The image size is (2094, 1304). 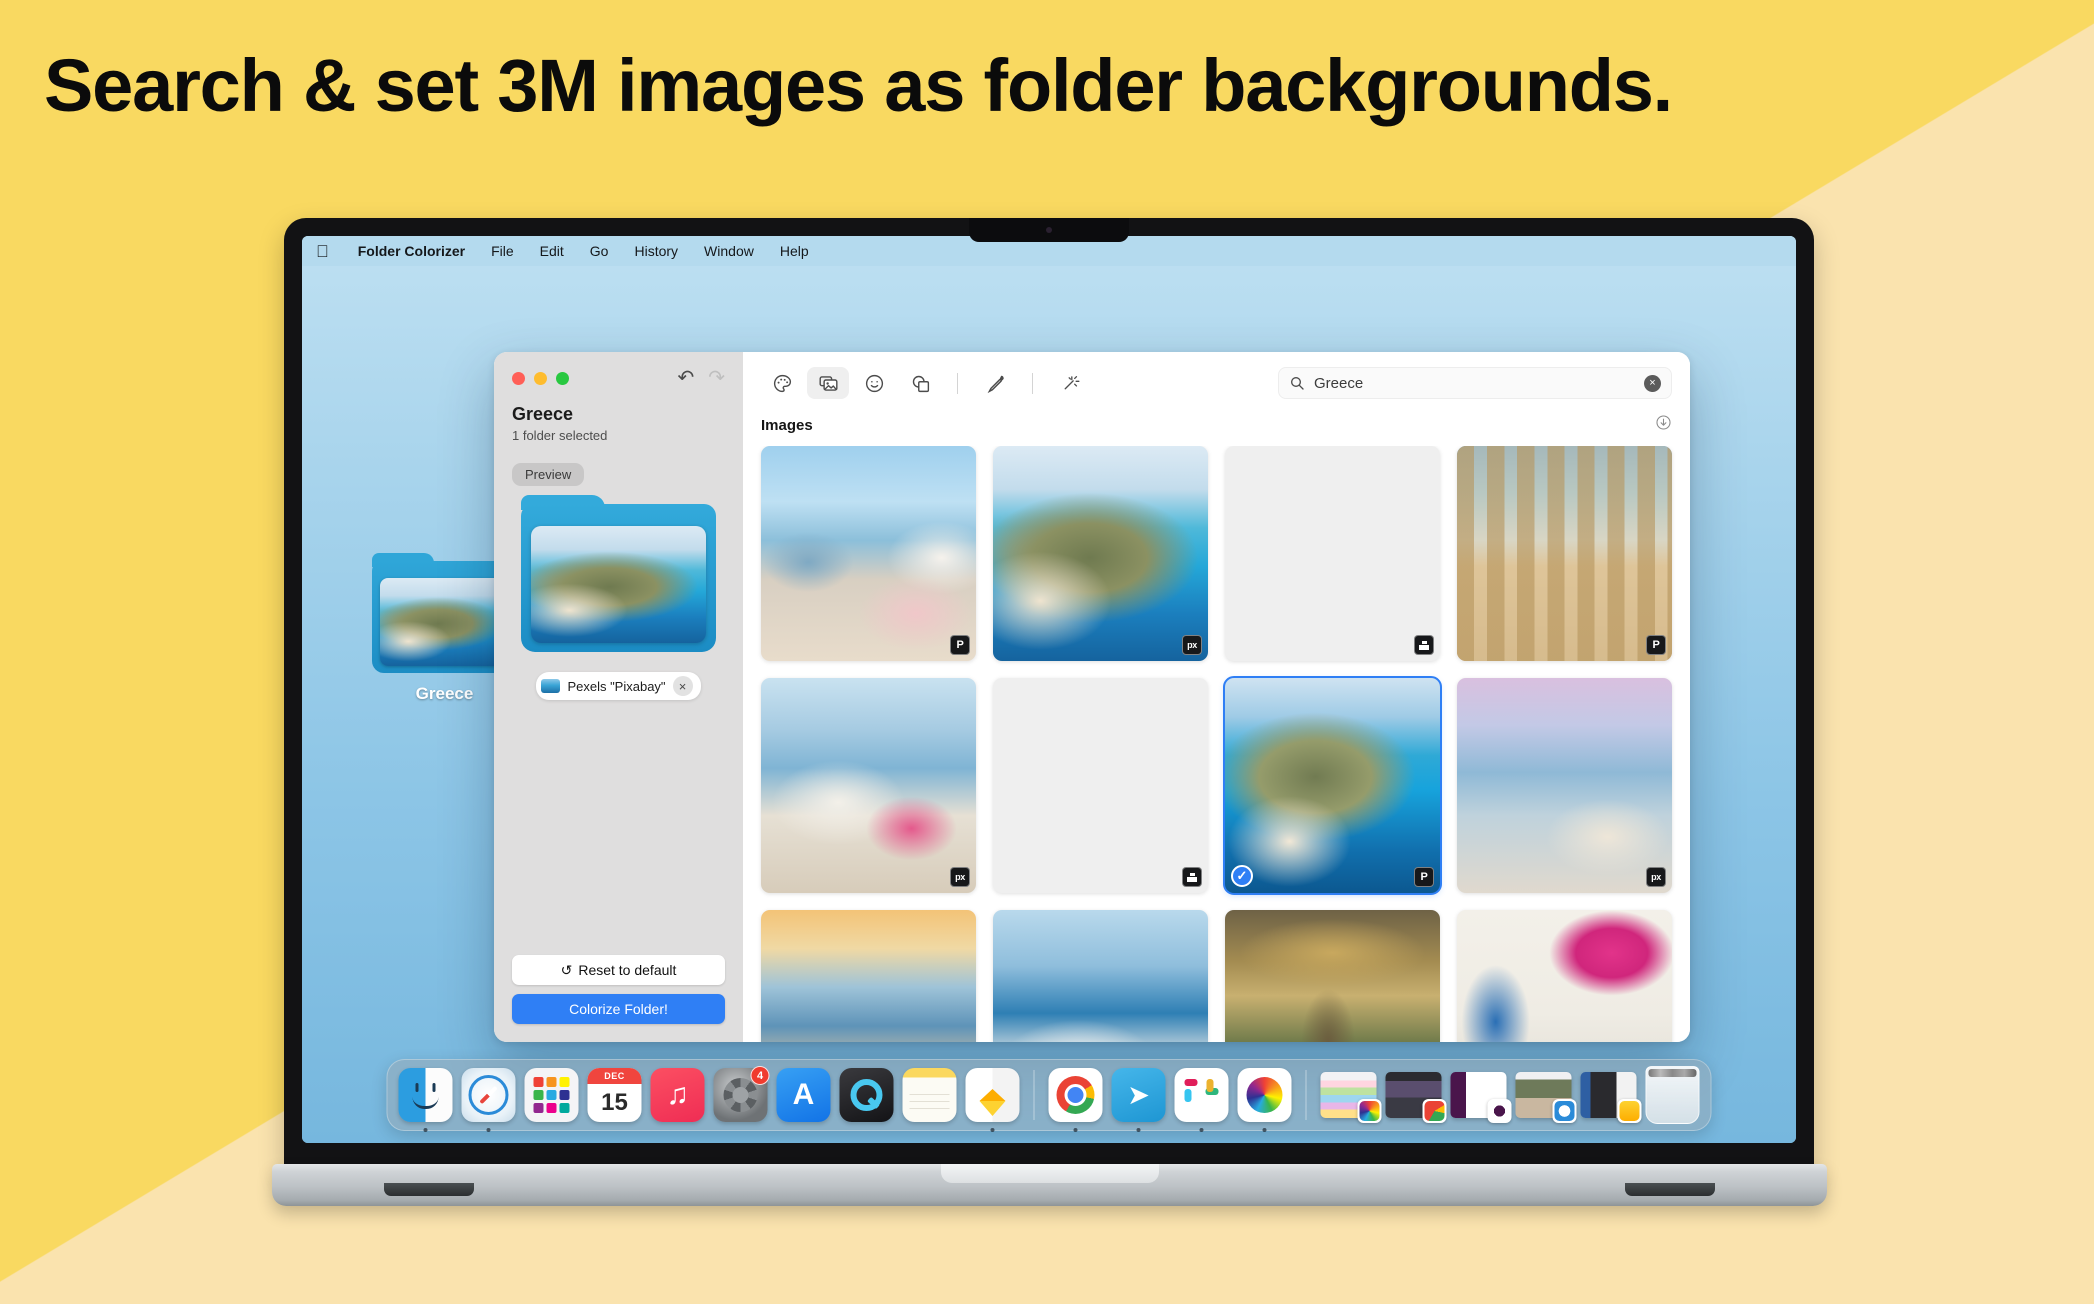 I want to click on dock-divider, so click(x=1306, y=1095).